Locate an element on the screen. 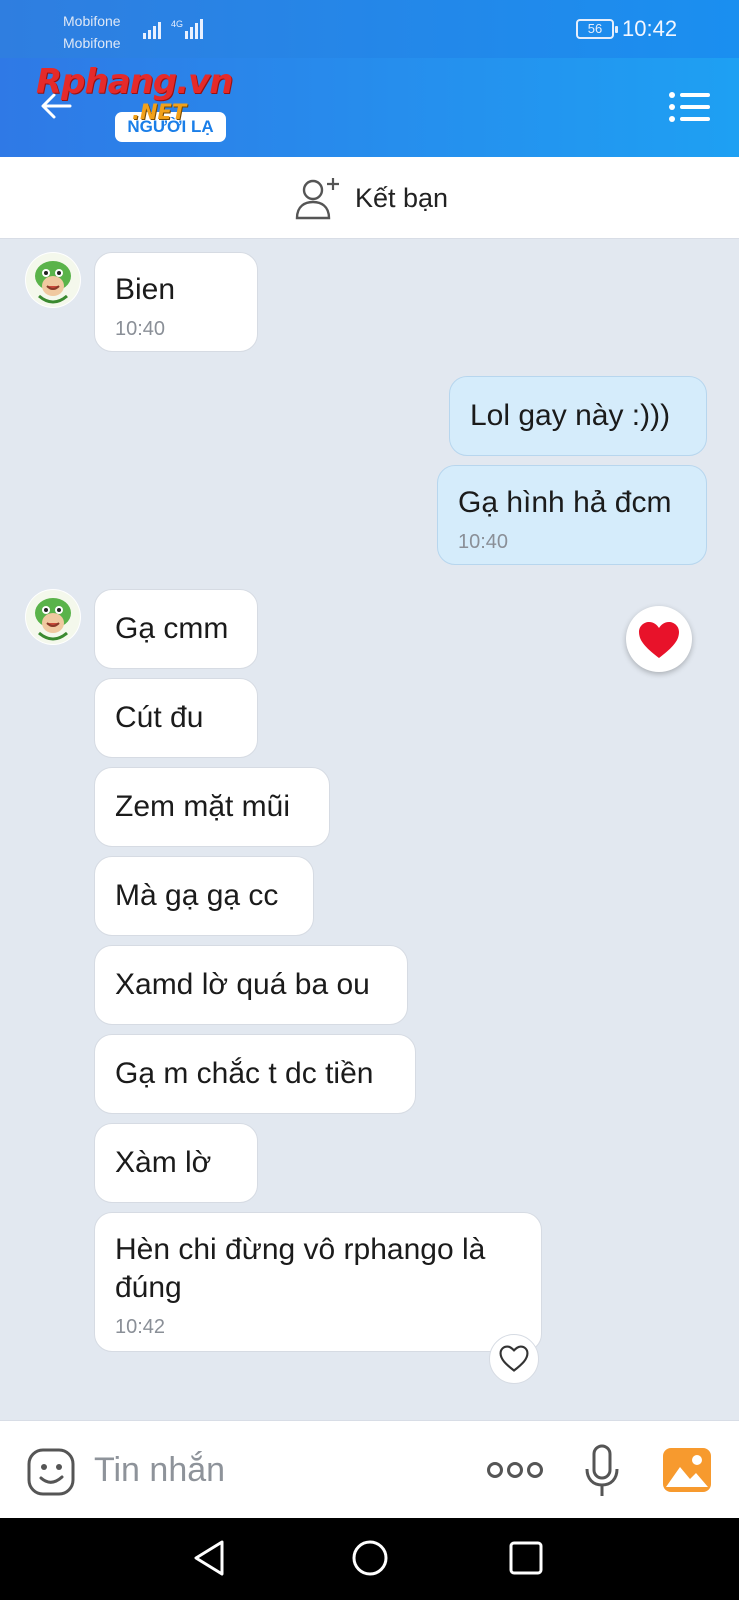  message-text: Gạ m chắc t dc tiền is located at coordinates (244, 1073).